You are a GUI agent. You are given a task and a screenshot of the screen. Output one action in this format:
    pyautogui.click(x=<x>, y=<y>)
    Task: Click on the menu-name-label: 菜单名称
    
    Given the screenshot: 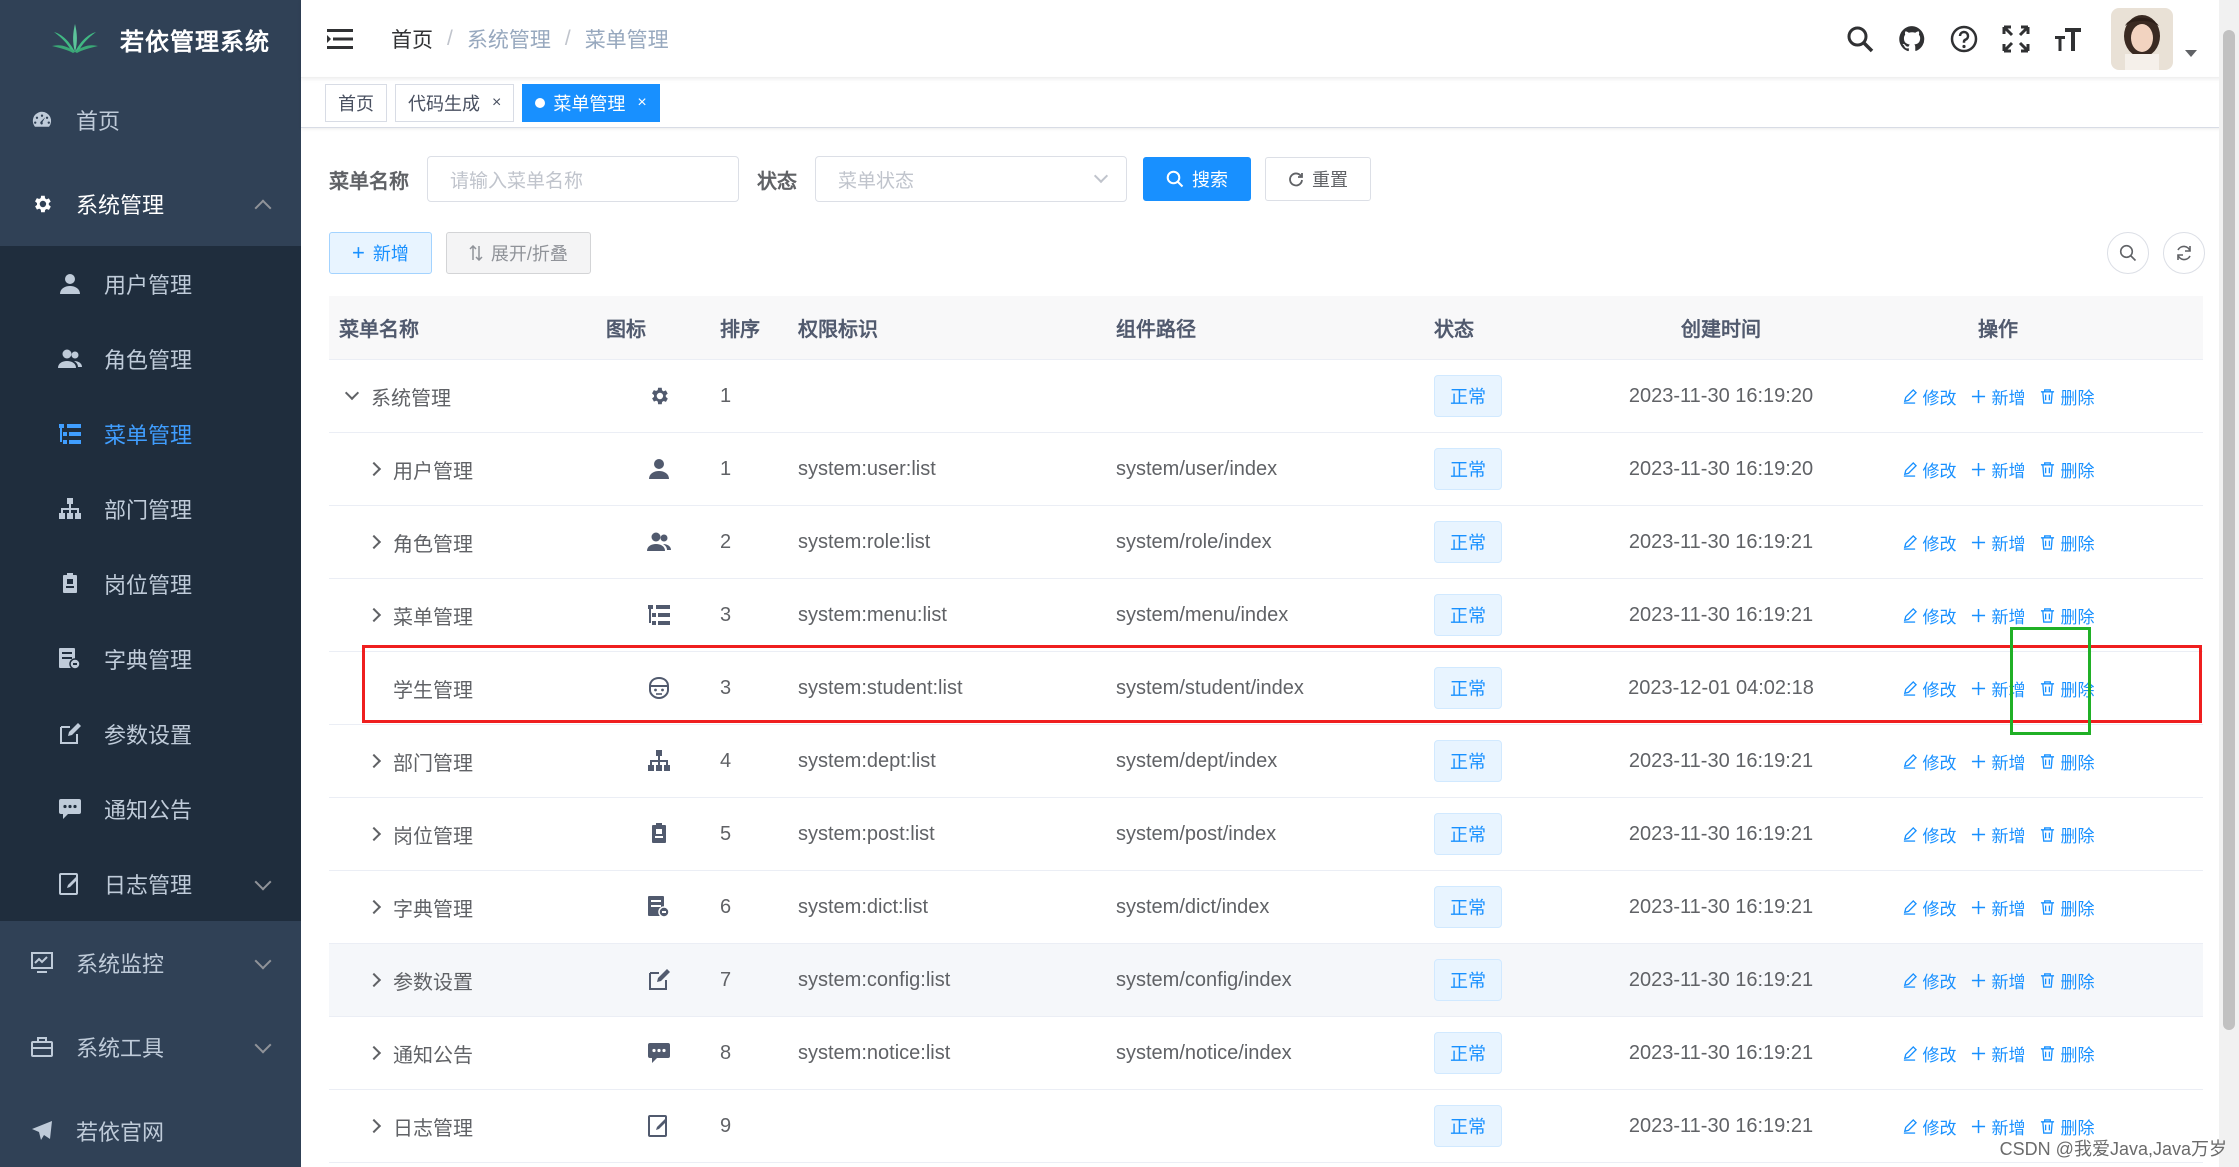 What is the action you would take?
    pyautogui.click(x=369, y=181)
    